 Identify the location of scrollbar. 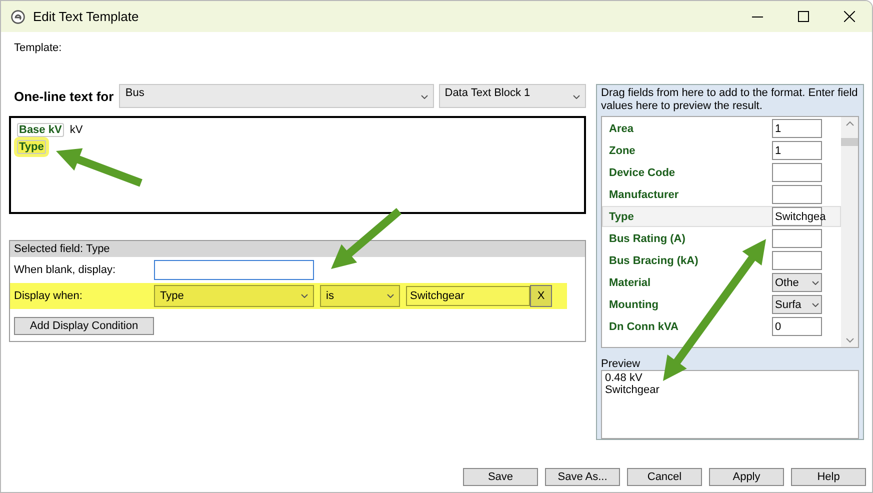
(849, 232).